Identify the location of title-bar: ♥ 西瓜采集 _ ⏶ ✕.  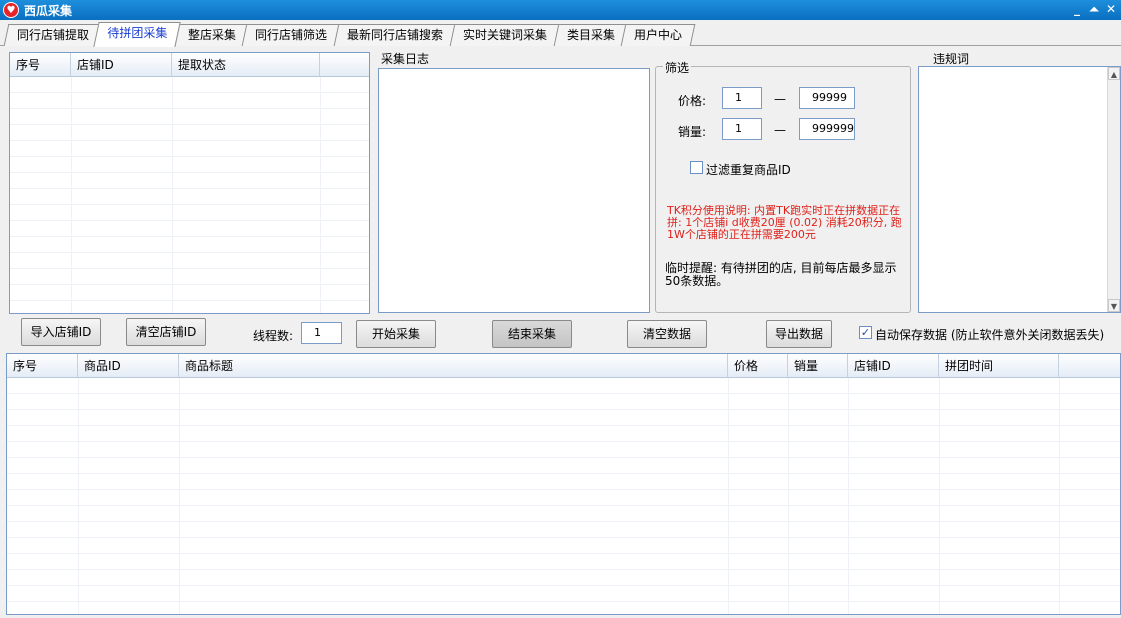
(560, 10).